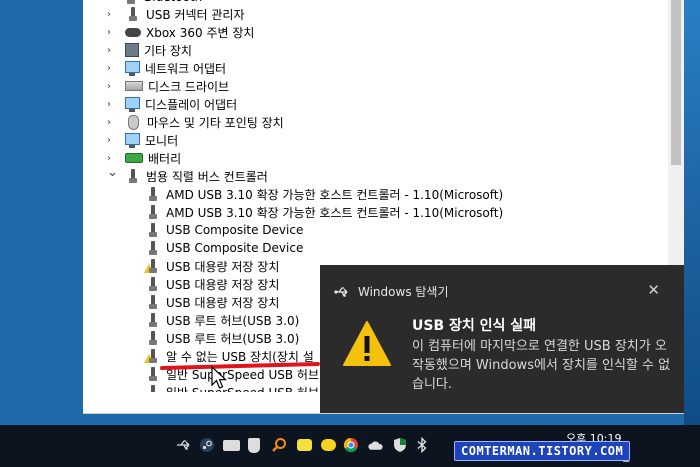 This screenshot has height=467, width=700. I want to click on battery-icon, so click(134, 158).